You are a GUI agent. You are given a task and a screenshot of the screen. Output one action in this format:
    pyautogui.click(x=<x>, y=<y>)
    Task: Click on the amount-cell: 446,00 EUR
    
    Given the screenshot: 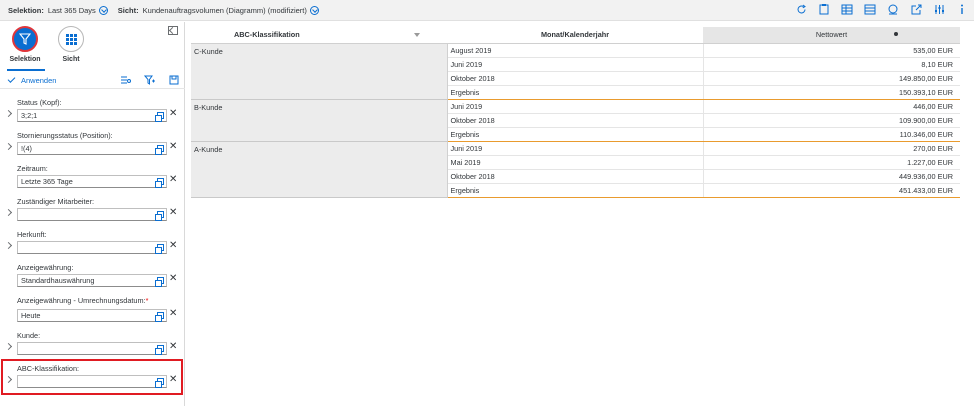 What is the action you would take?
    pyautogui.click(x=831, y=106)
    